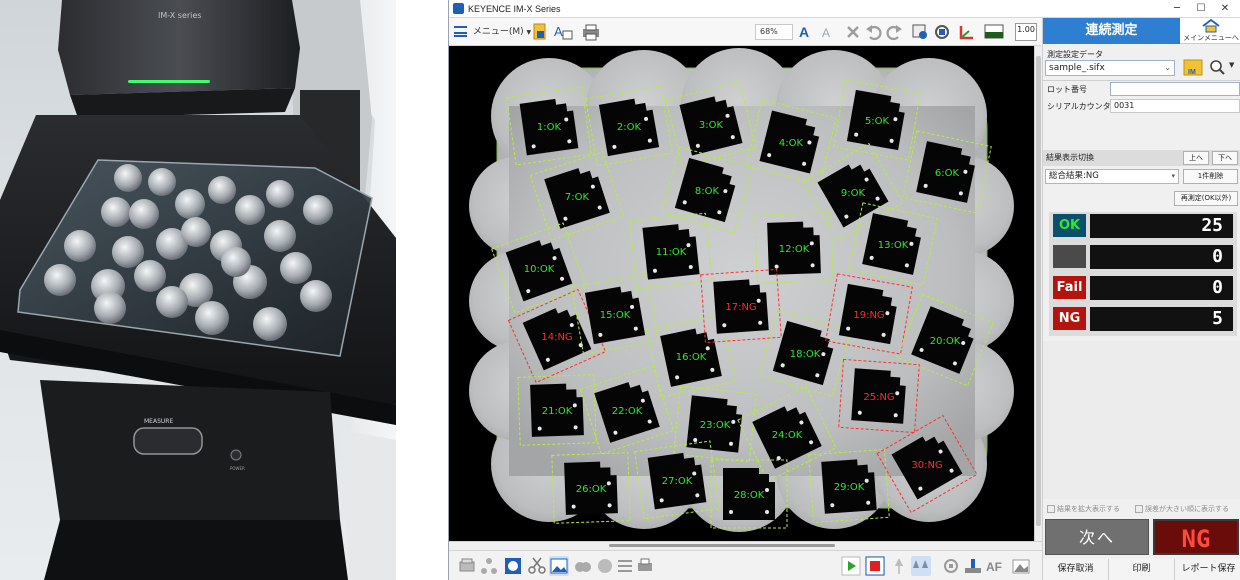  What do you see at coordinates (829, 32) in the screenshot?
I see `text-shrink-icon: A` at bounding box center [829, 32].